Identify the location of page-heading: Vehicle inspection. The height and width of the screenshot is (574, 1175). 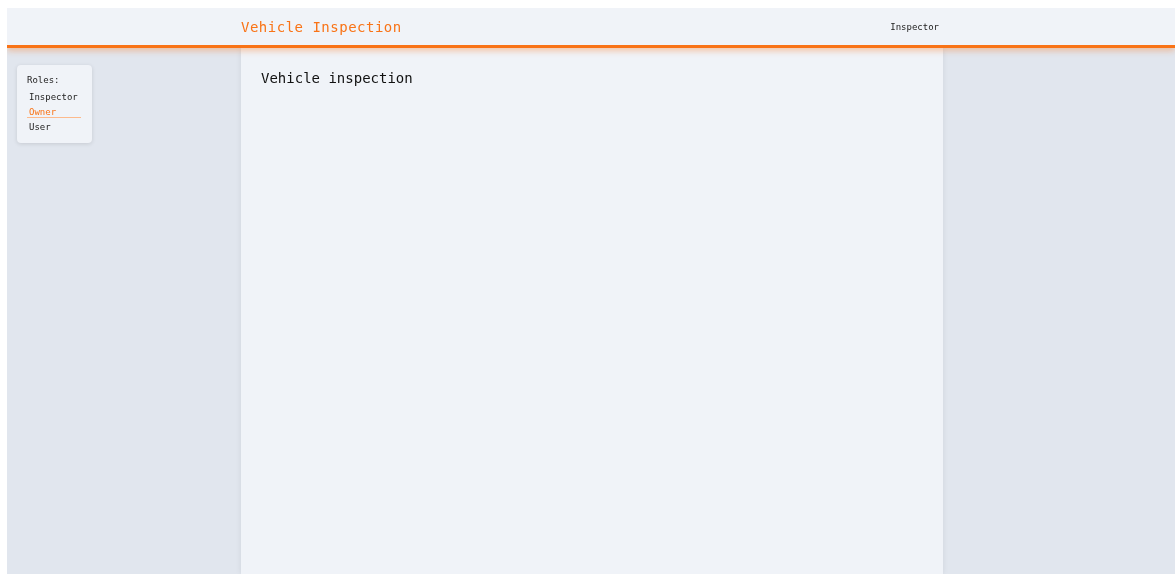
(337, 78).